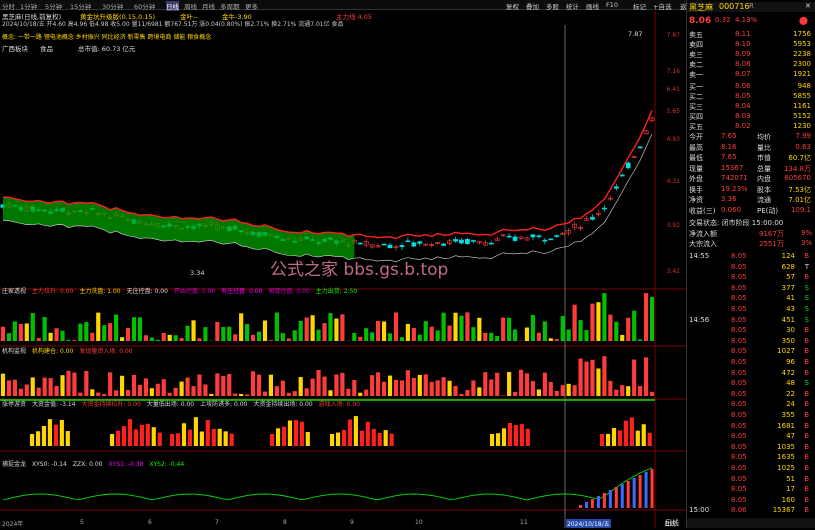  Describe the element at coordinates (640, 491) in the screenshot. I see `dragon-bar` at that location.